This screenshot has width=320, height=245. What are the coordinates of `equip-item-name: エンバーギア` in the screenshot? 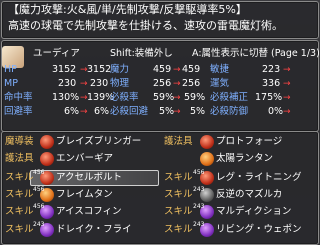 It's located at (84, 158).